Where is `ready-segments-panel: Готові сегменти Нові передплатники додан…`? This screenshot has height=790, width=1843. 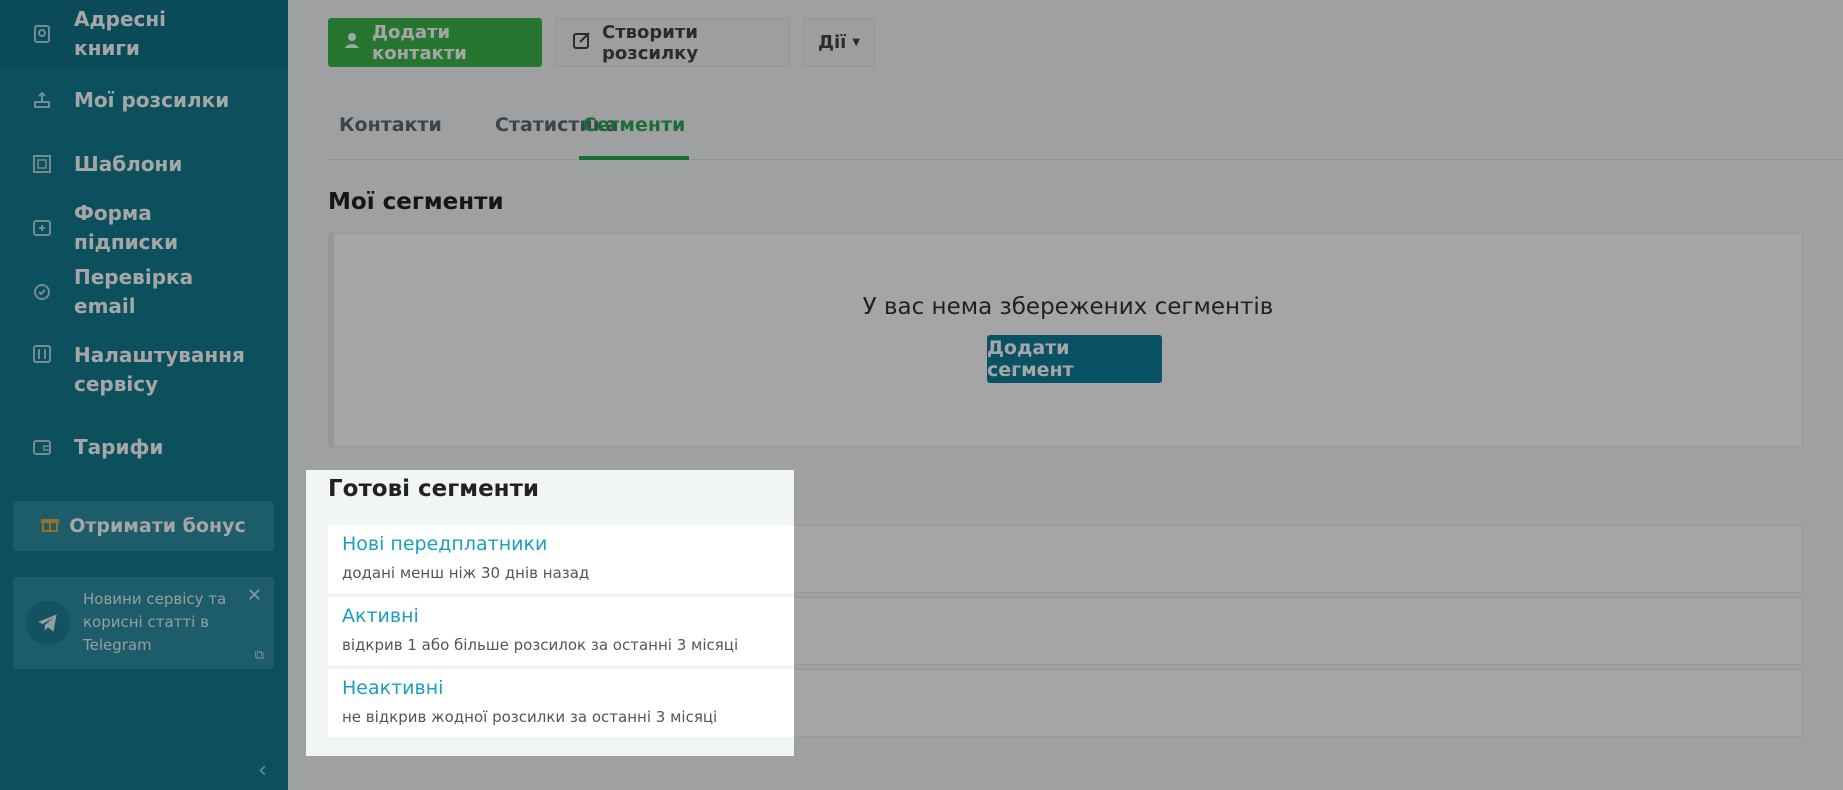 ready-segments-panel: Готові сегменти Нові передплатники додан… is located at coordinates (550, 613).